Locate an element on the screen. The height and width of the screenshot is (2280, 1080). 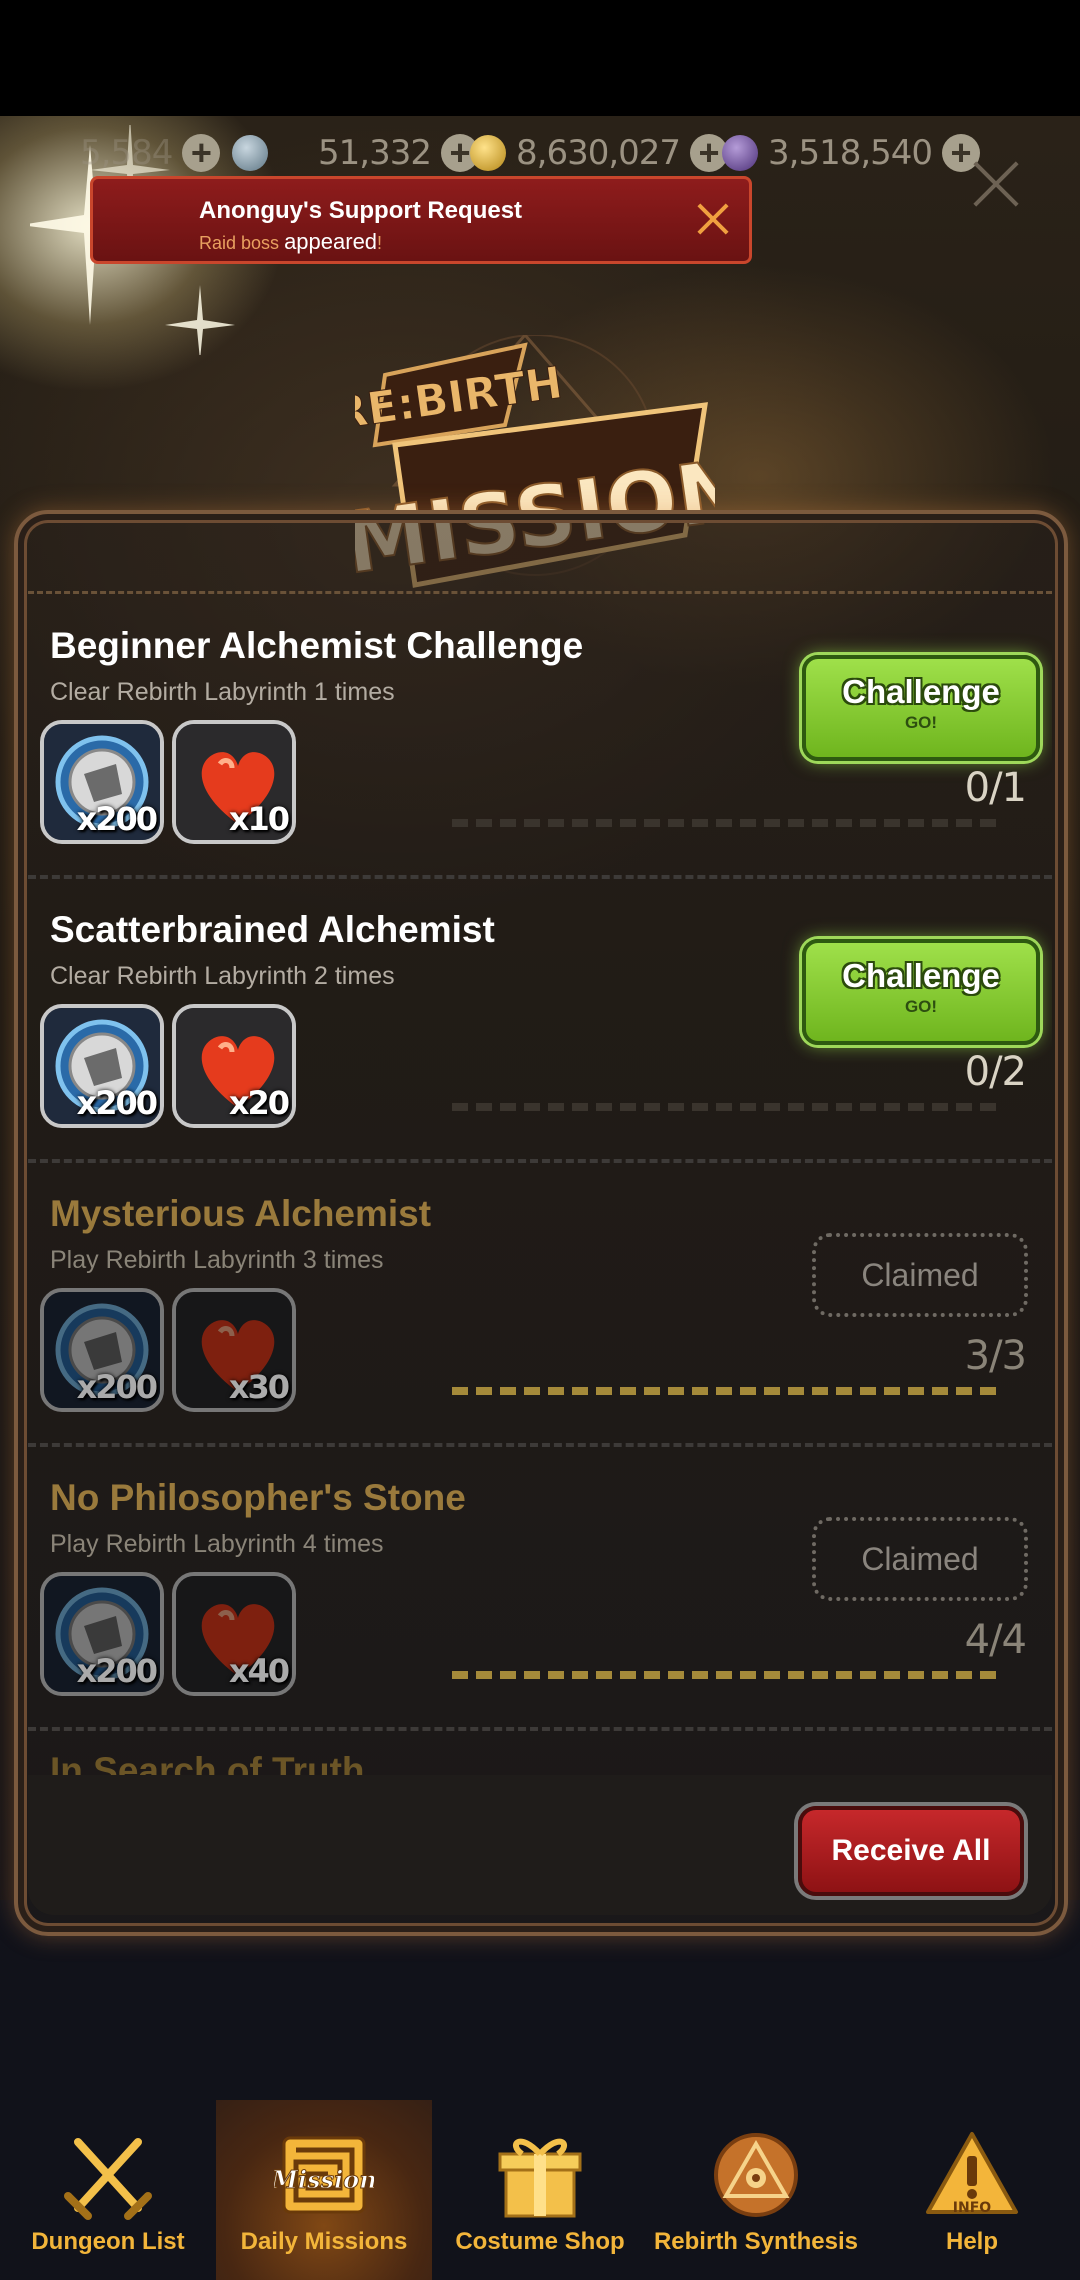
reward-heart: x30 is located at coordinates (234, 1350).